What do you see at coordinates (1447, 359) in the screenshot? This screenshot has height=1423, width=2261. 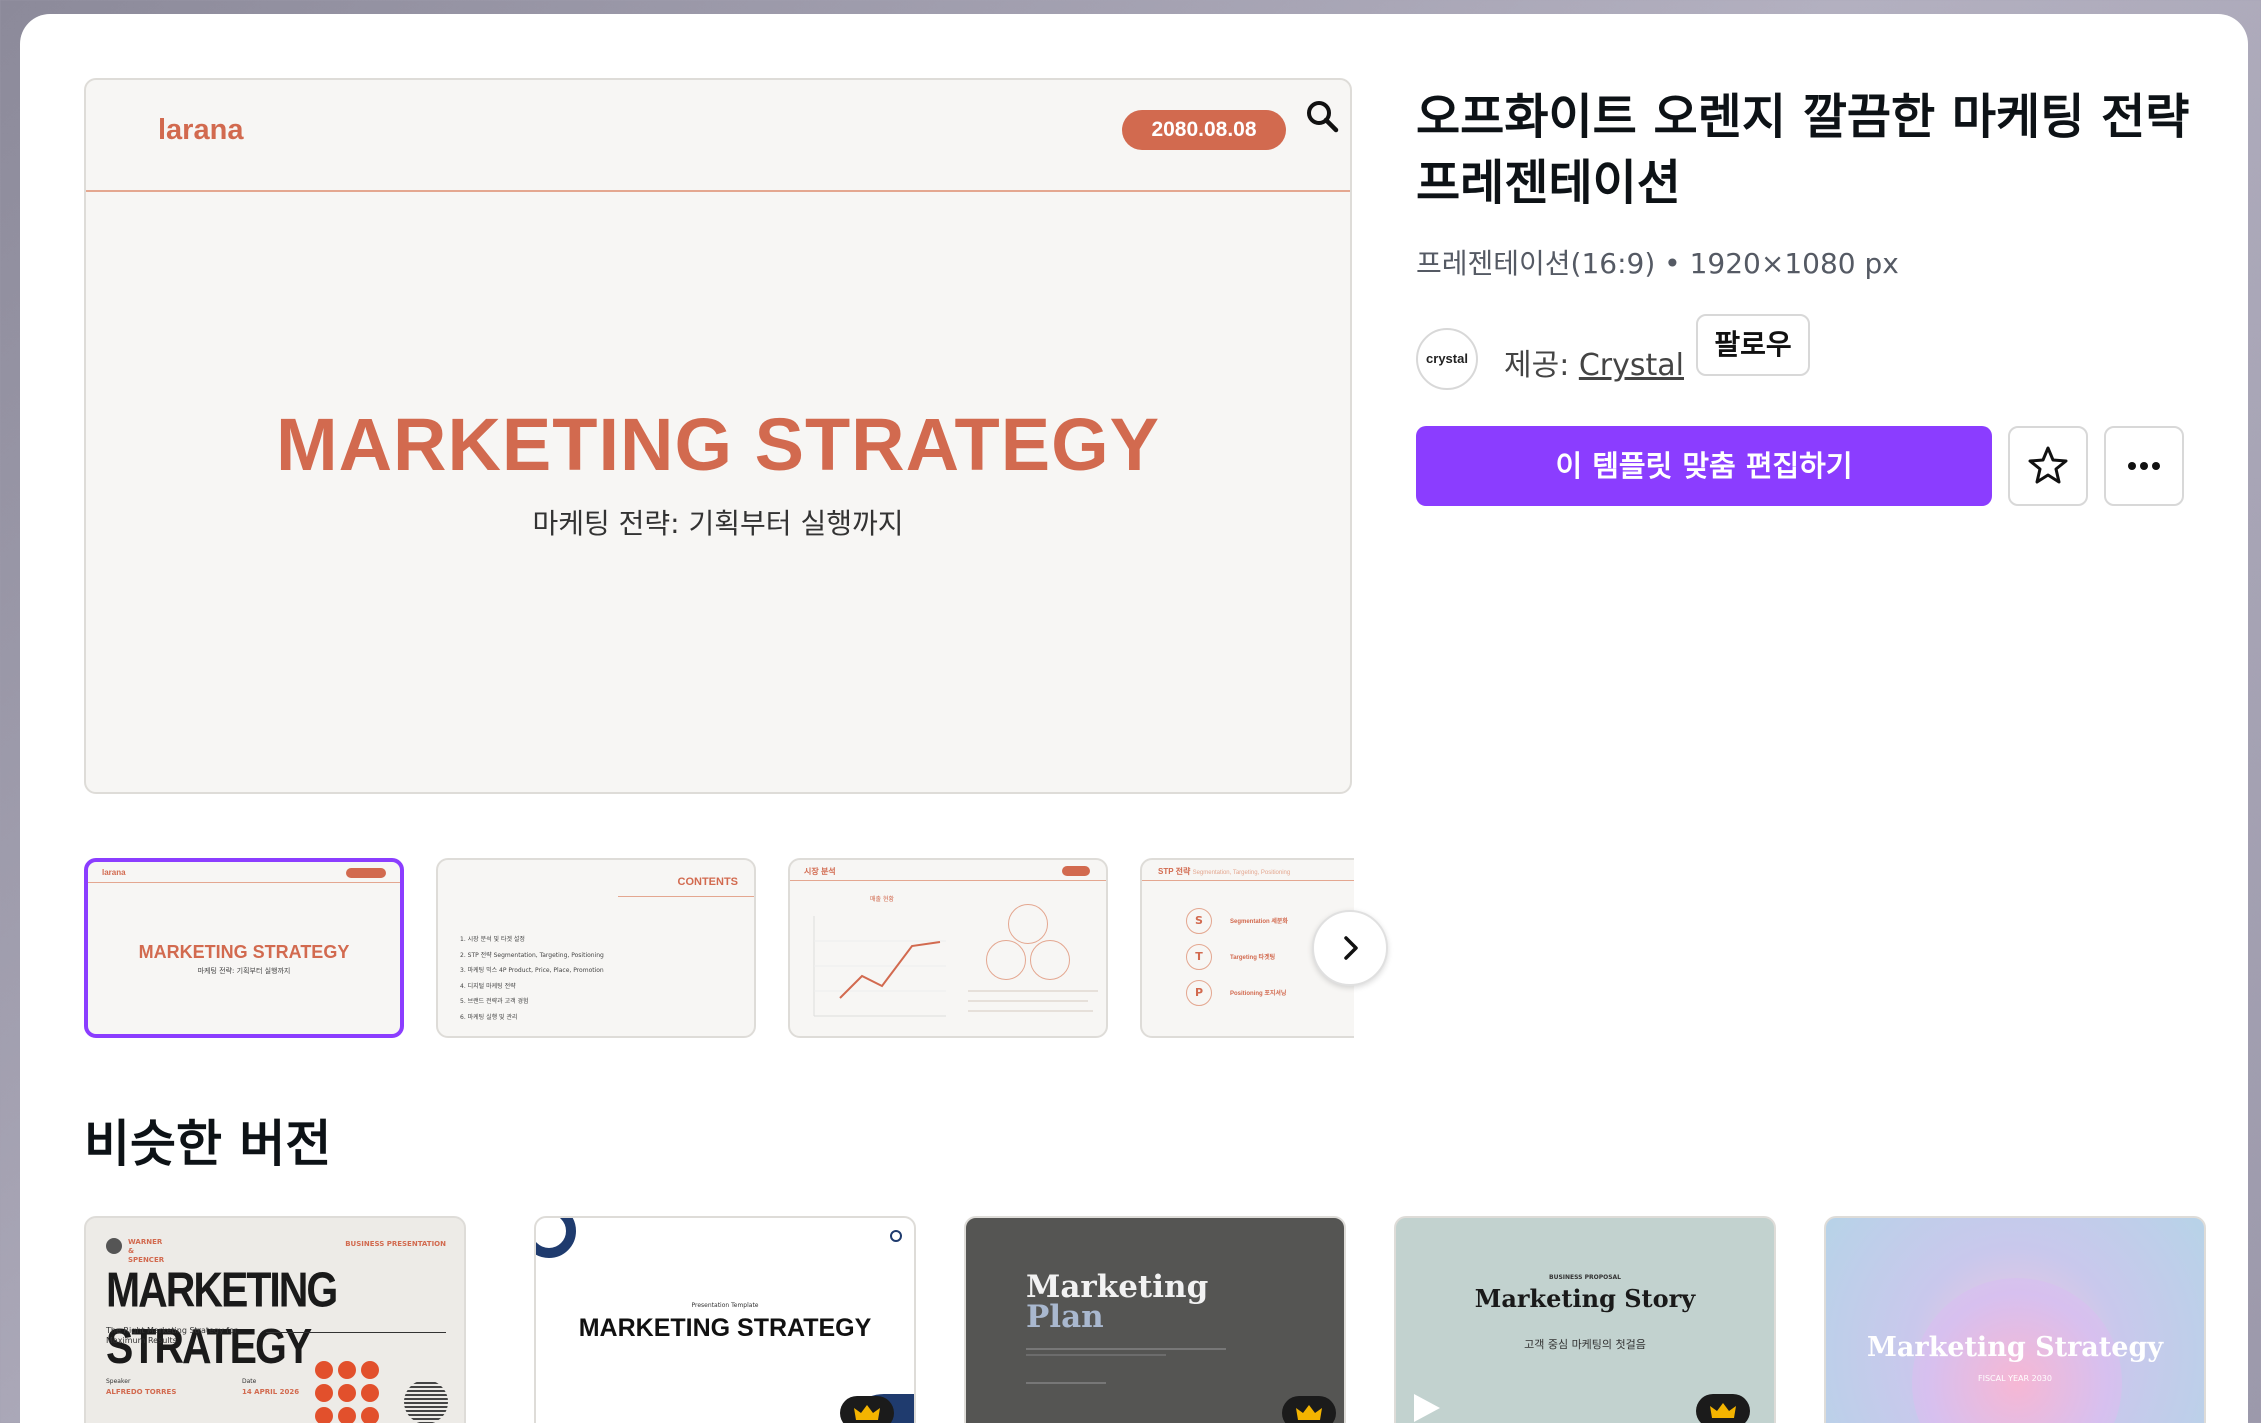 I see `avatar: crystal` at bounding box center [1447, 359].